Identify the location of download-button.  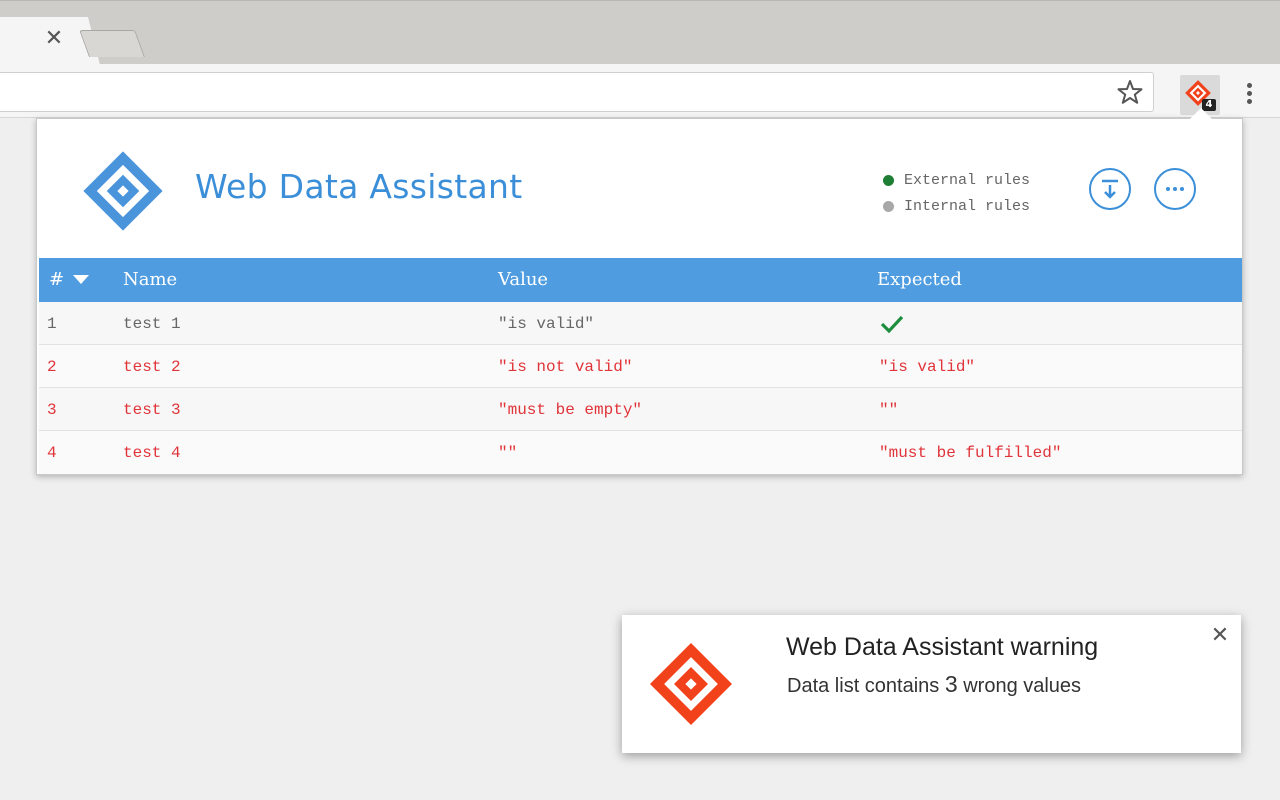
(1110, 189).